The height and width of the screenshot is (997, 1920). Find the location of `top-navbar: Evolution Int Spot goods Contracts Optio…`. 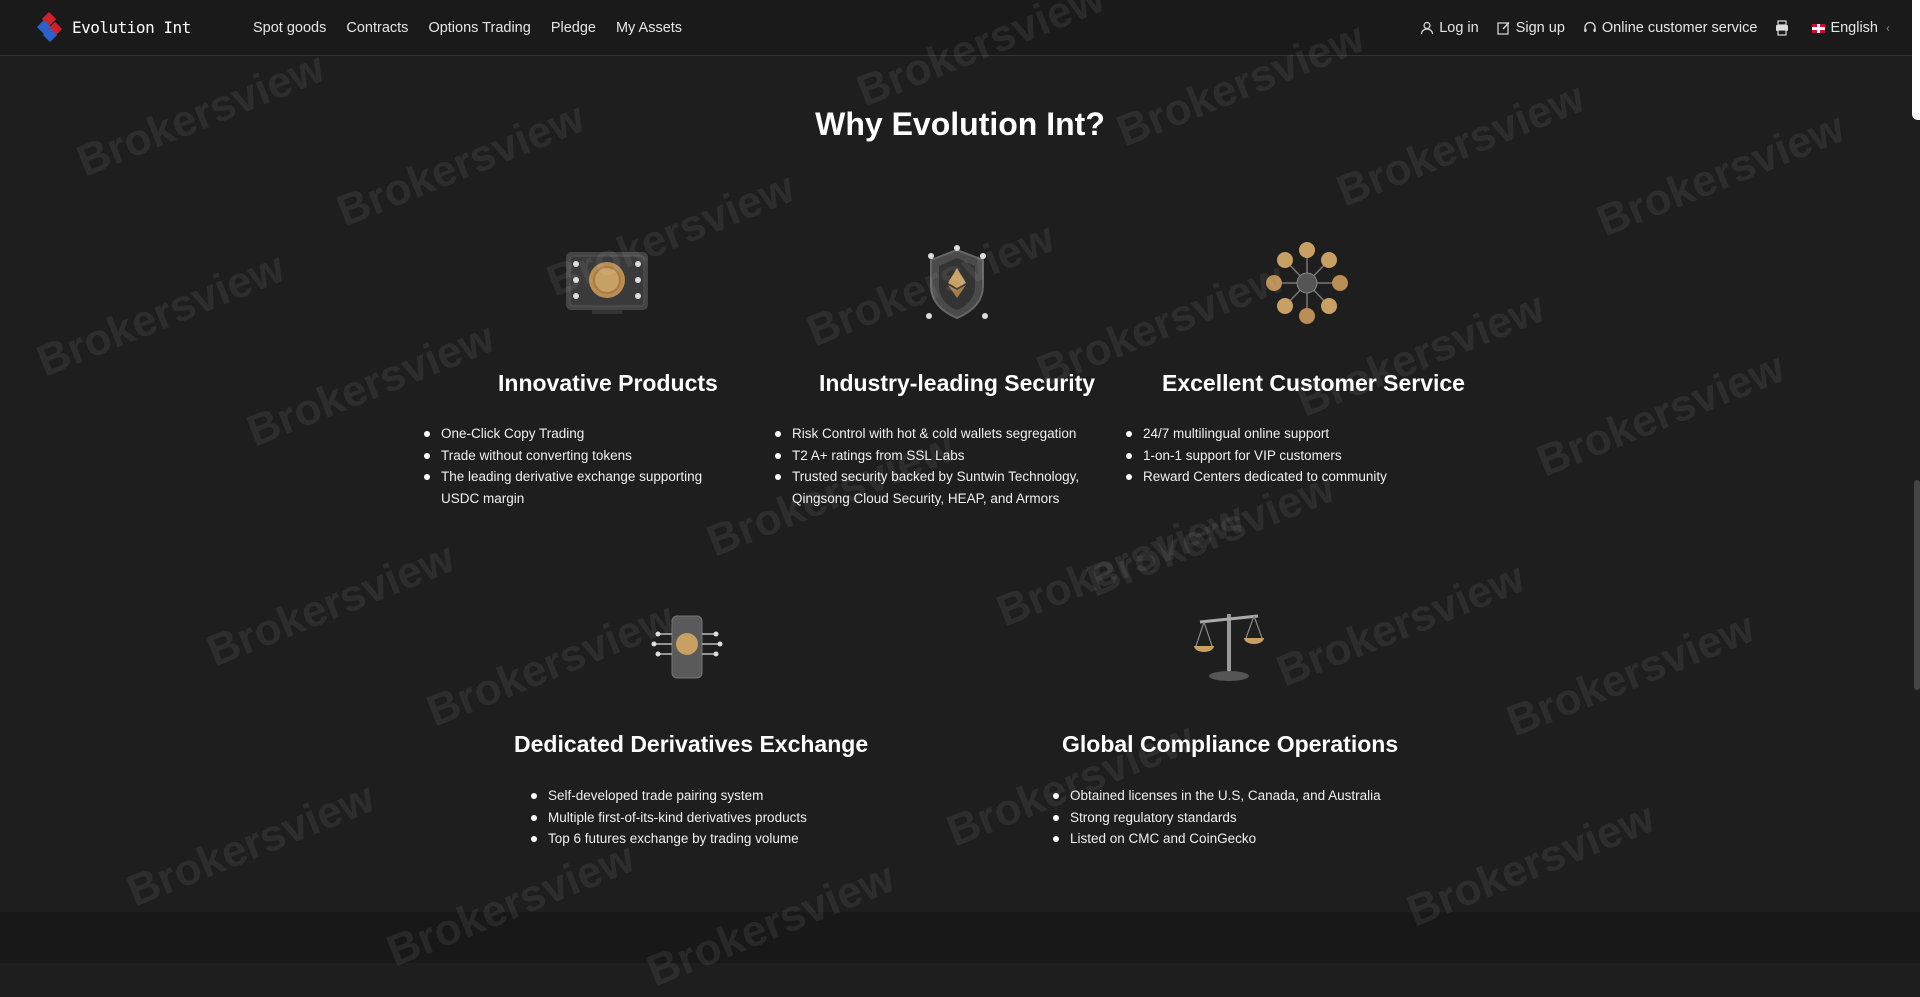

top-navbar: Evolution Int Spot goods Contracts Optio… is located at coordinates (960, 28).